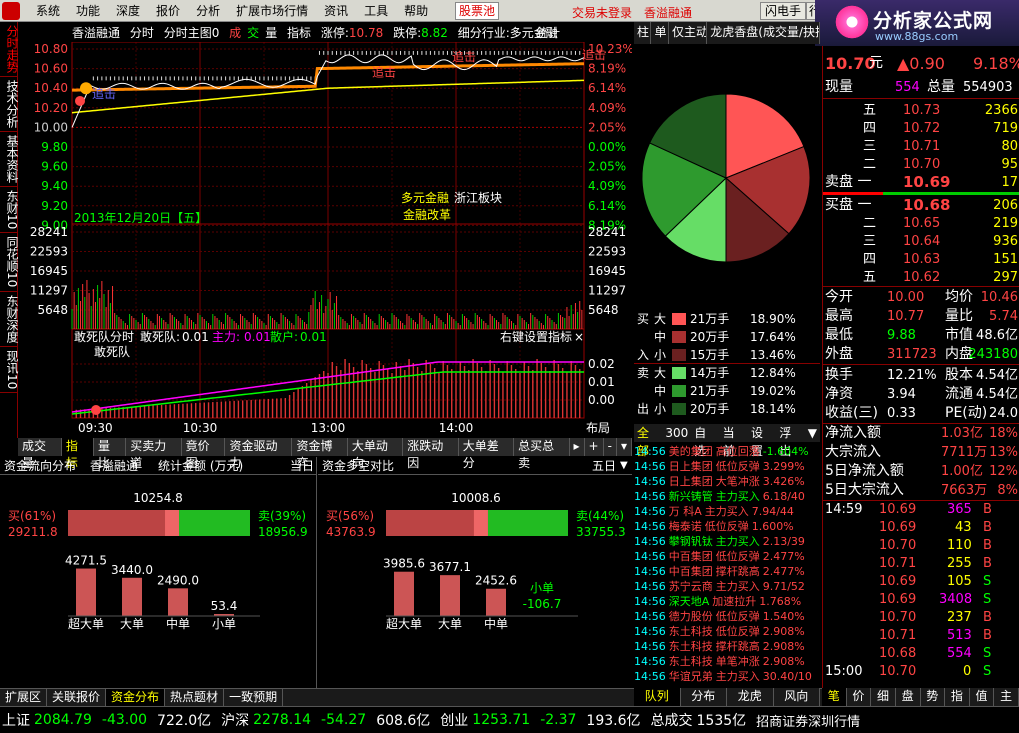 This screenshot has width=1019, height=733. What do you see at coordinates (834, 697) in the screenshot?
I see `quote-tab-0: 笔` at bounding box center [834, 697].